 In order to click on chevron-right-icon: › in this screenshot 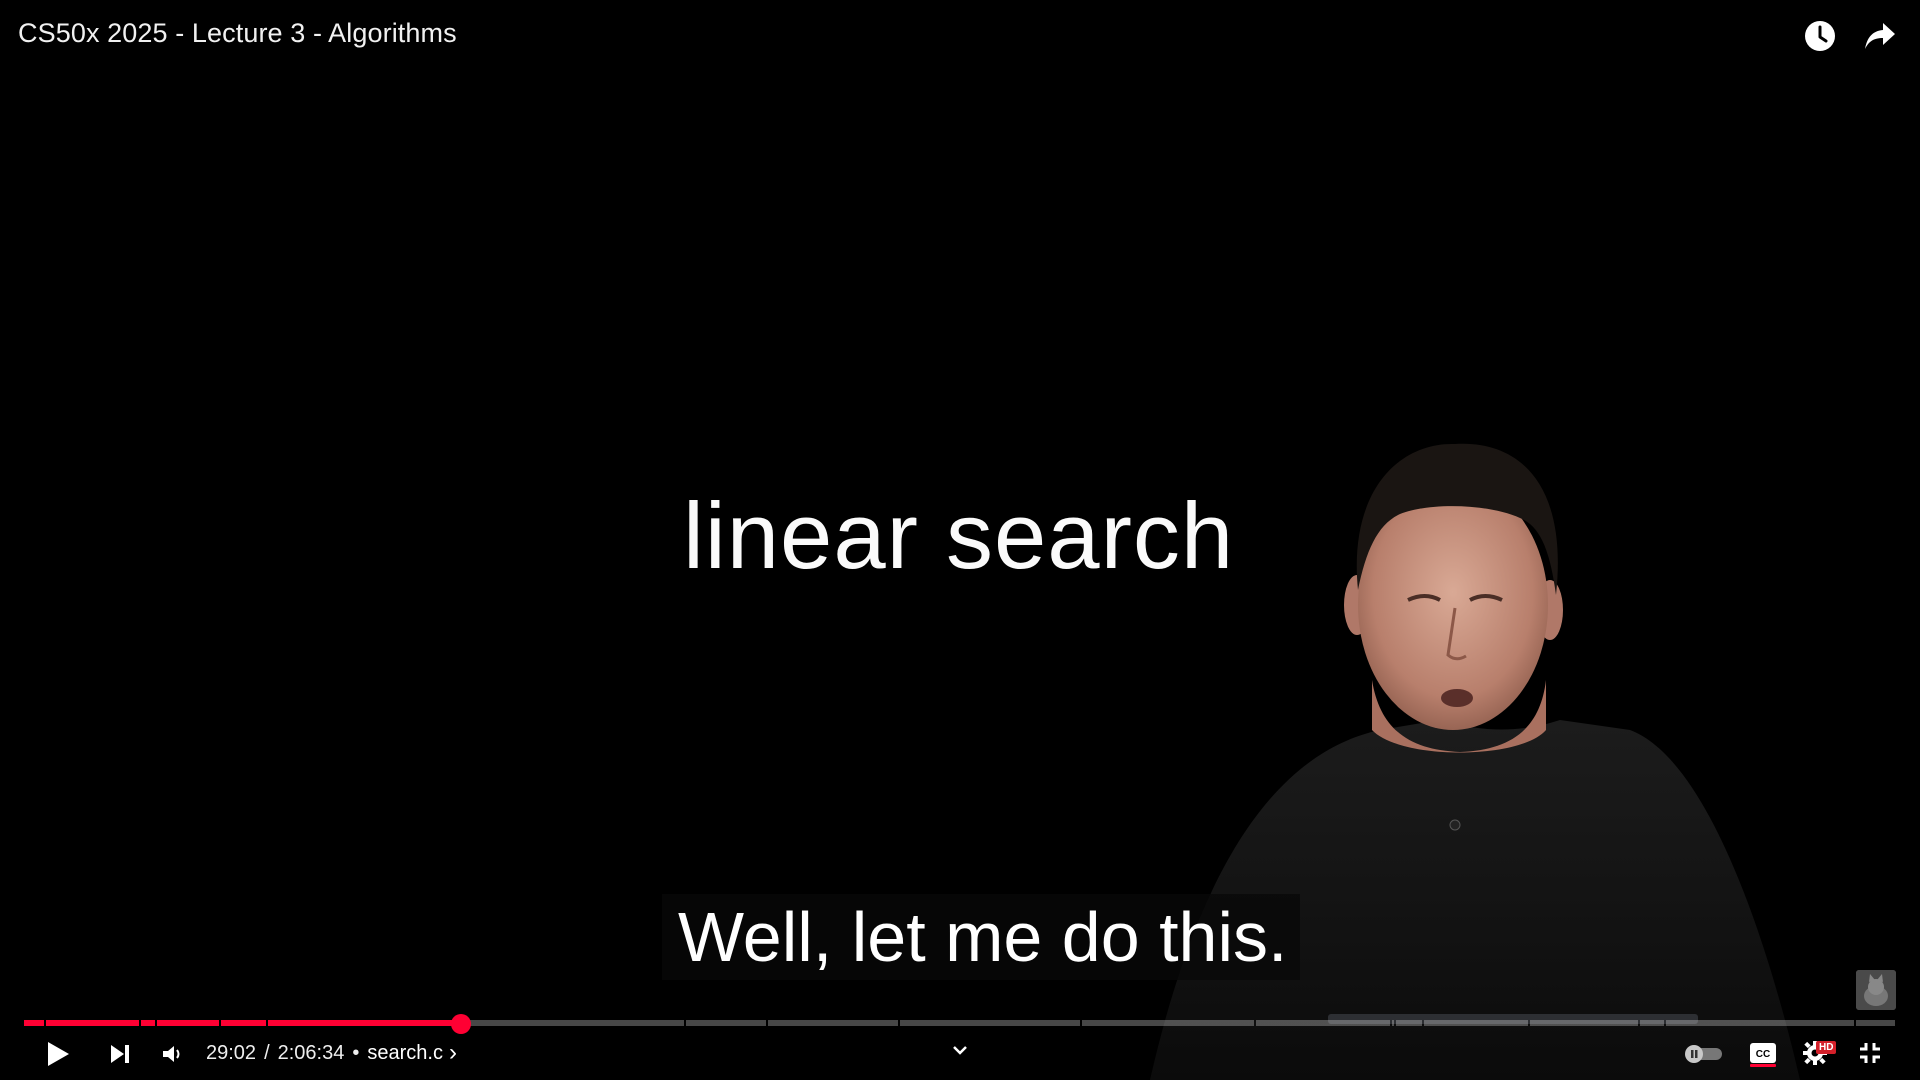, I will do `click(452, 1052)`.